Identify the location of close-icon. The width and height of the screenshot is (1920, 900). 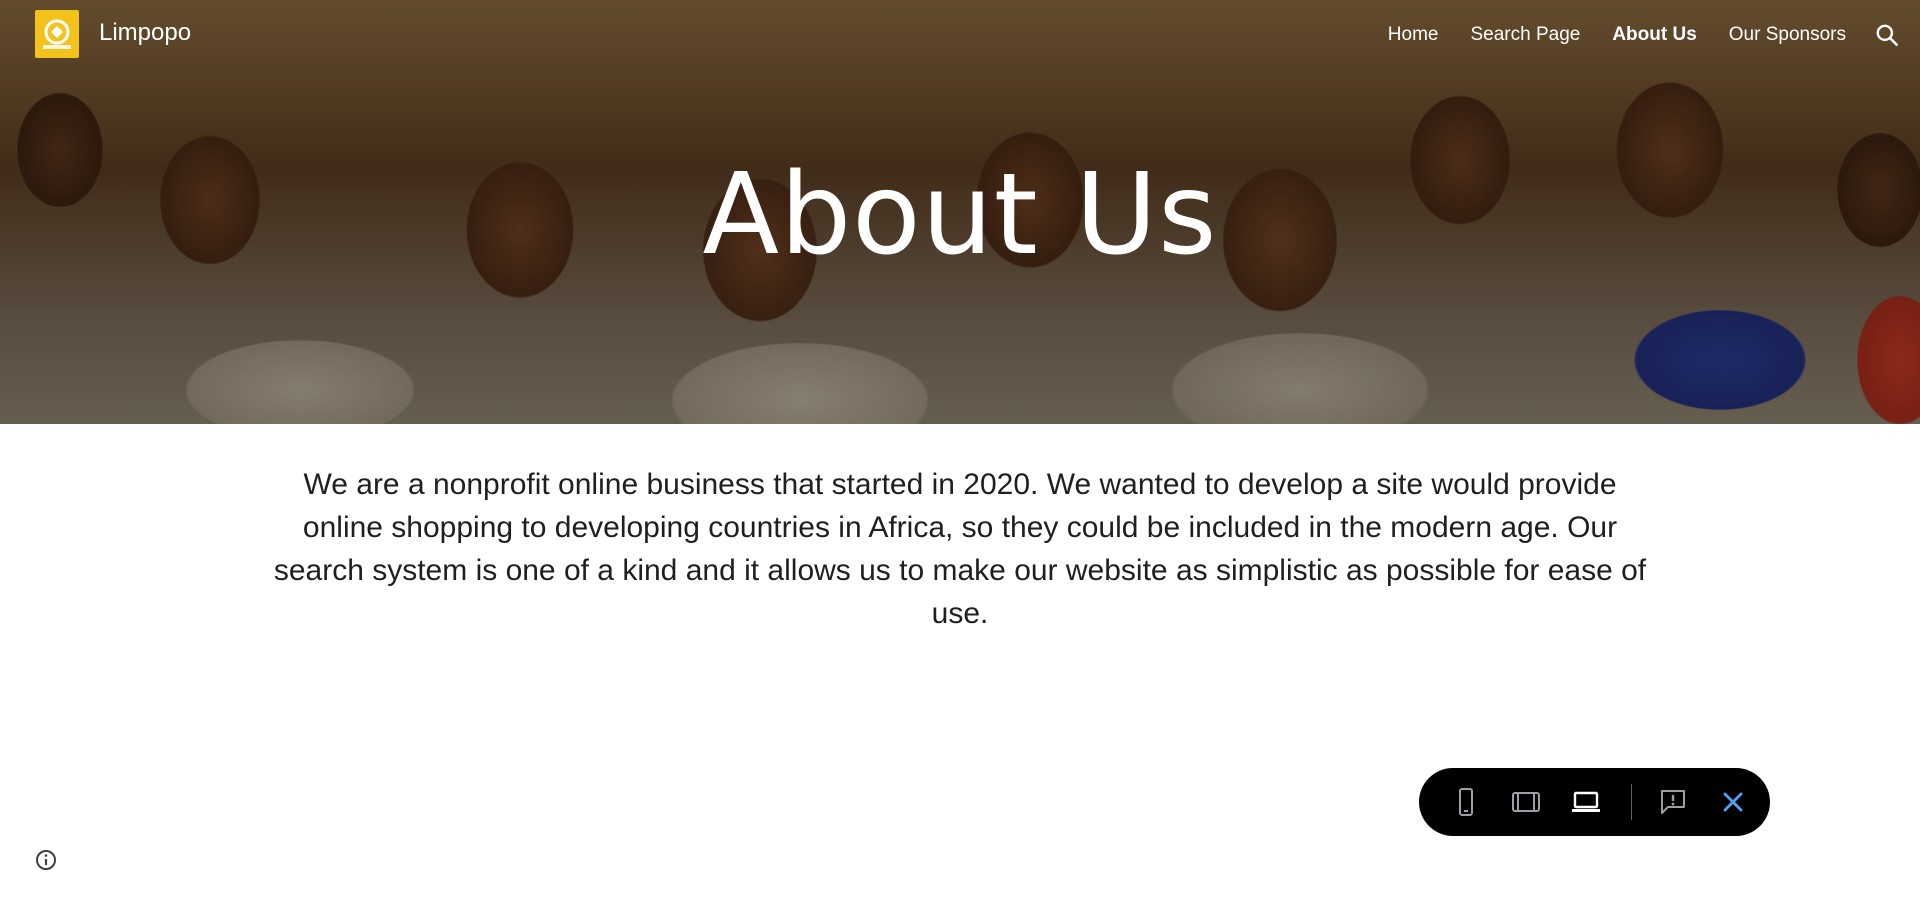
(1733, 802).